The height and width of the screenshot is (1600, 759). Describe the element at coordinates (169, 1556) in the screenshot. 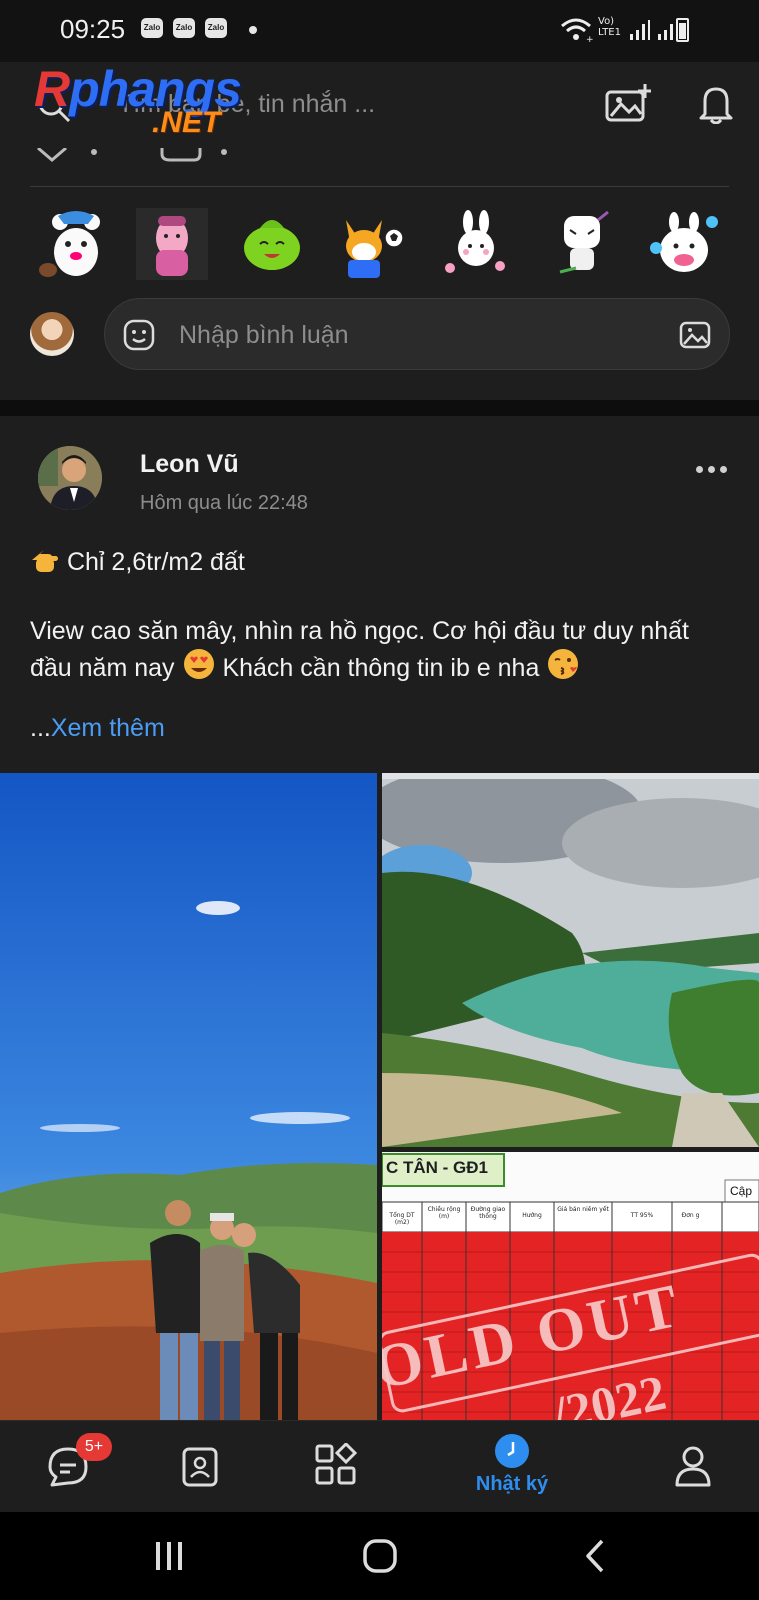

I see `recent-apps-icon` at that location.